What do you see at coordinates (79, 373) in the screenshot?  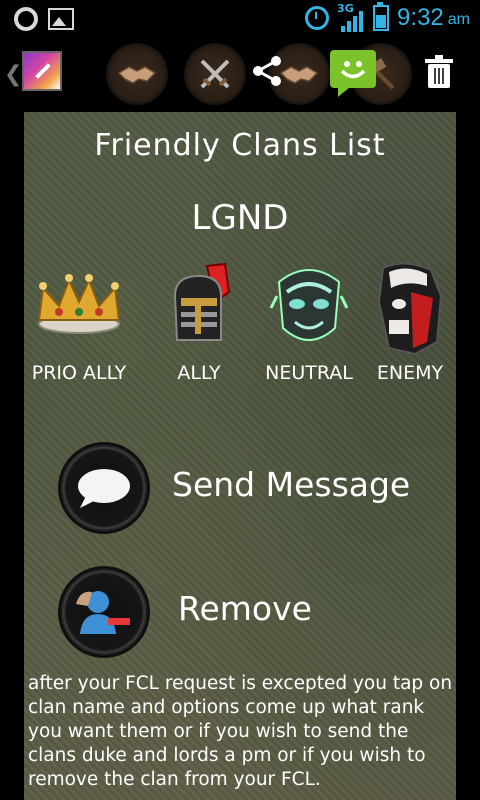 I see `rank-label-prio-ally: PRIO ALLY` at bounding box center [79, 373].